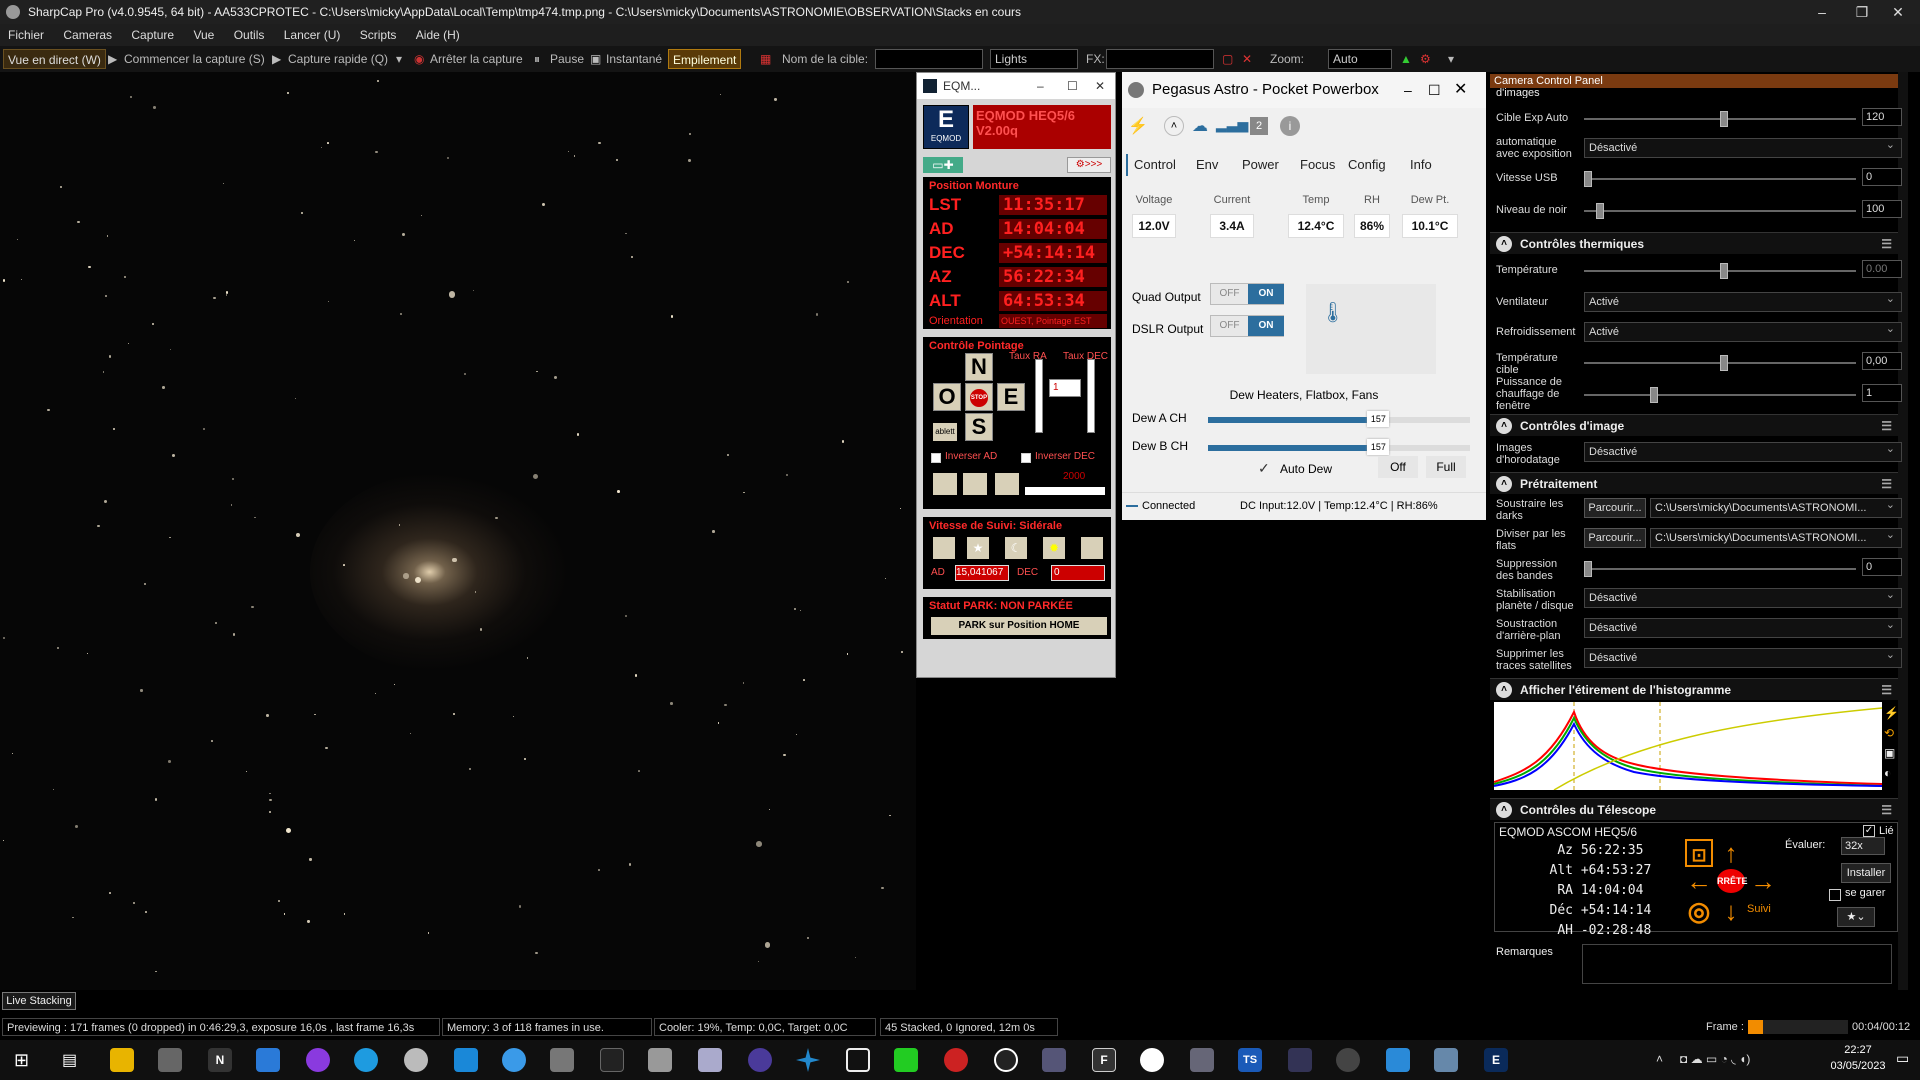 The image size is (1920, 1080). I want to click on auto-dew-checkbox: ✓, so click(1264, 468).